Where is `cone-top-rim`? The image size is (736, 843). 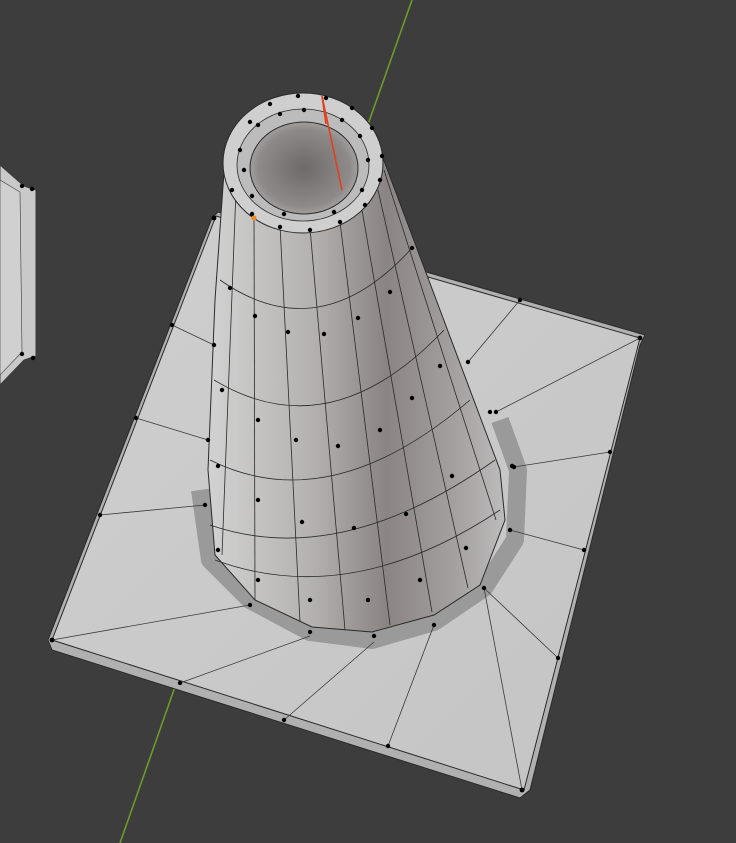
cone-top-rim is located at coordinates (303, 163).